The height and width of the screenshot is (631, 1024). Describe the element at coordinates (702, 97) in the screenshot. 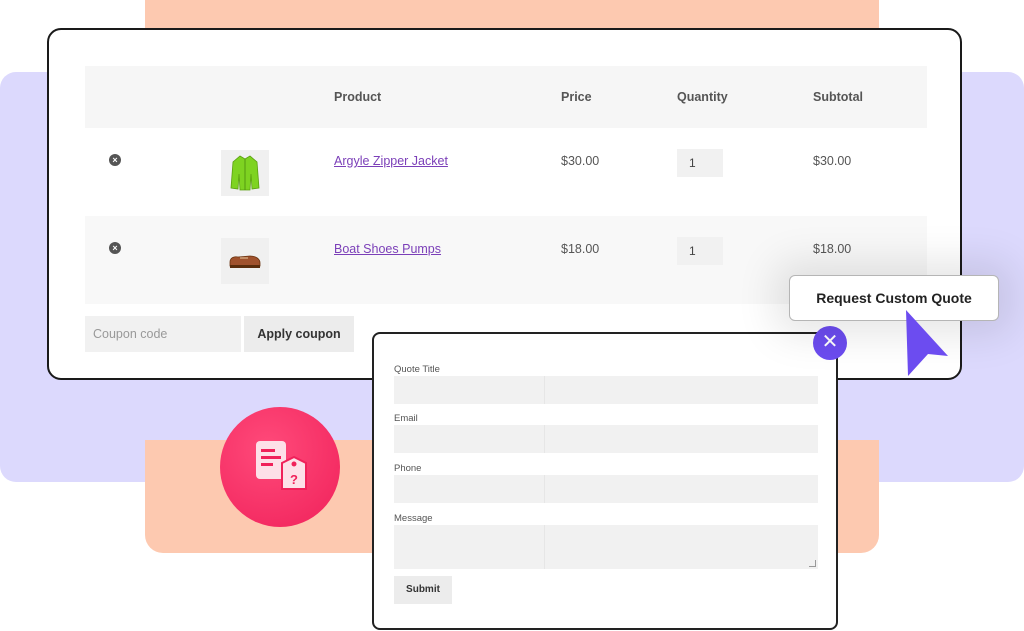

I see `header-quantity: Quantity` at that location.